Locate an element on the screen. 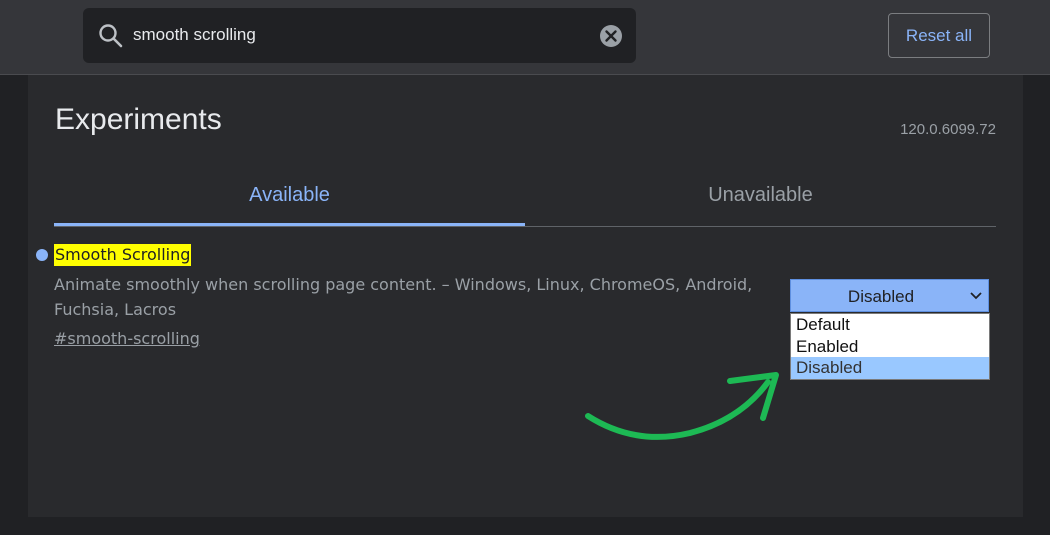 This screenshot has width=1050, height=535. experiment-permalink: #smooth-scrolling is located at coordinates (127, 338).